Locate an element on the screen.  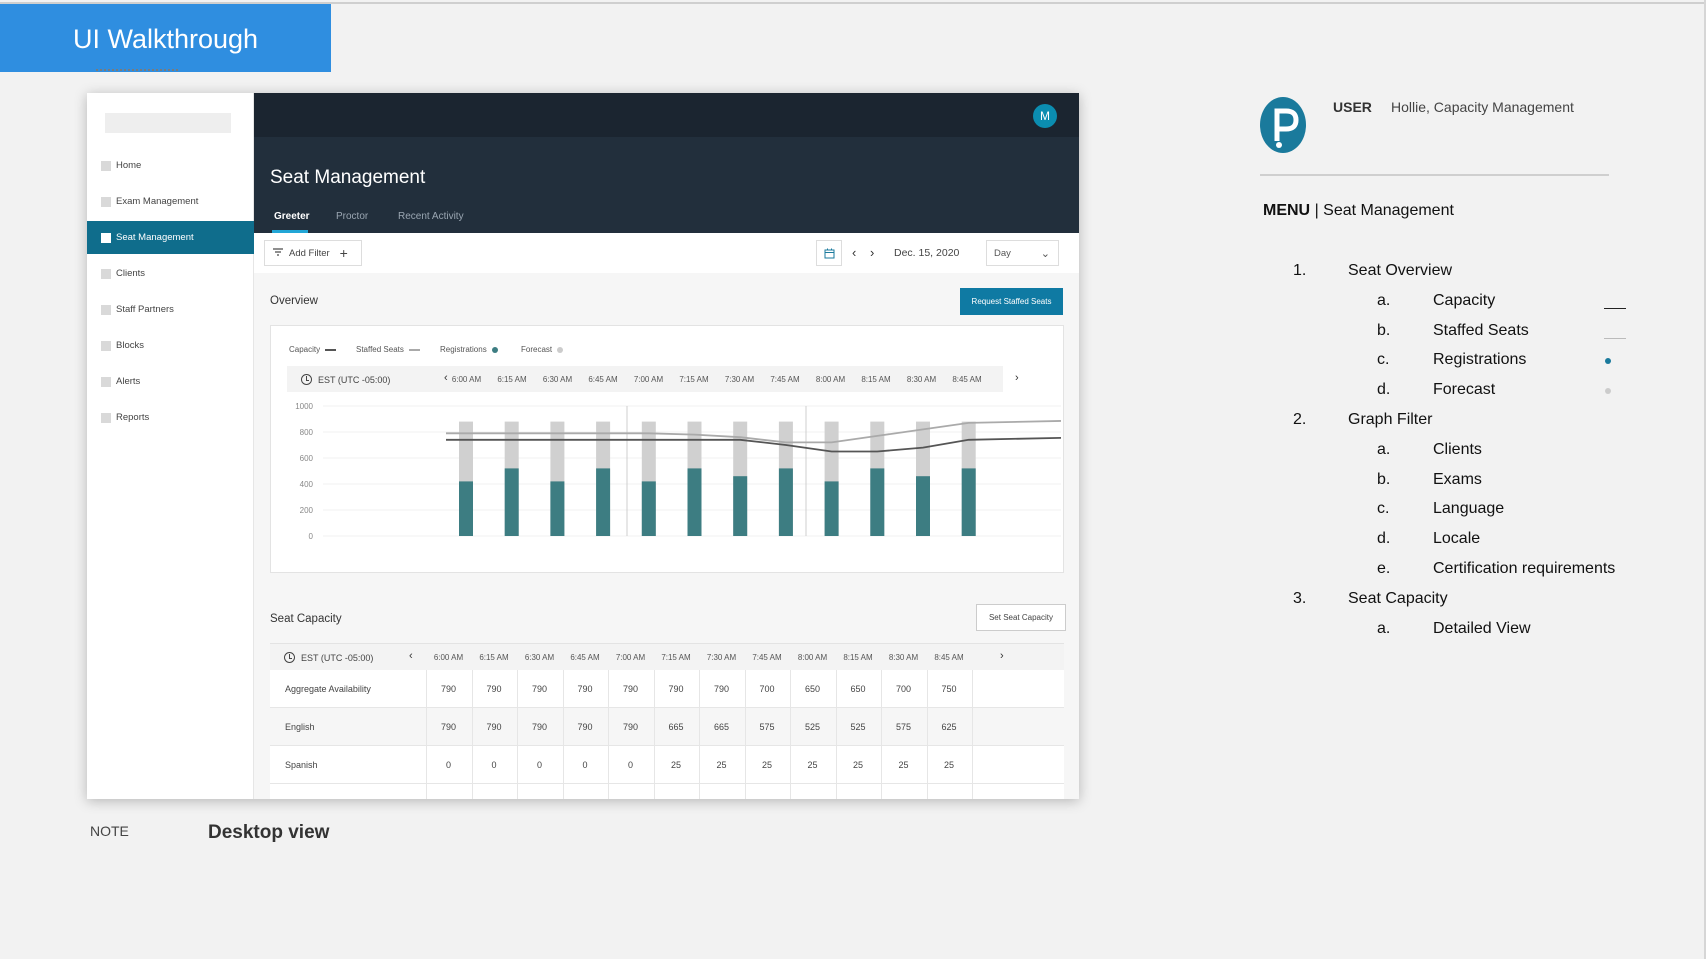
sidebar-item-home: Home is located at coordinates (170, 165).